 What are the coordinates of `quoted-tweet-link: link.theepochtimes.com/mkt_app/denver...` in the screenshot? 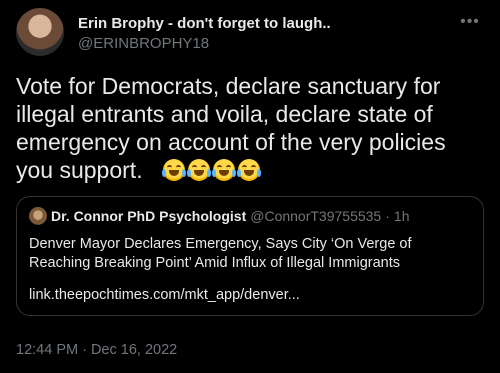 It's located at (249, 295).